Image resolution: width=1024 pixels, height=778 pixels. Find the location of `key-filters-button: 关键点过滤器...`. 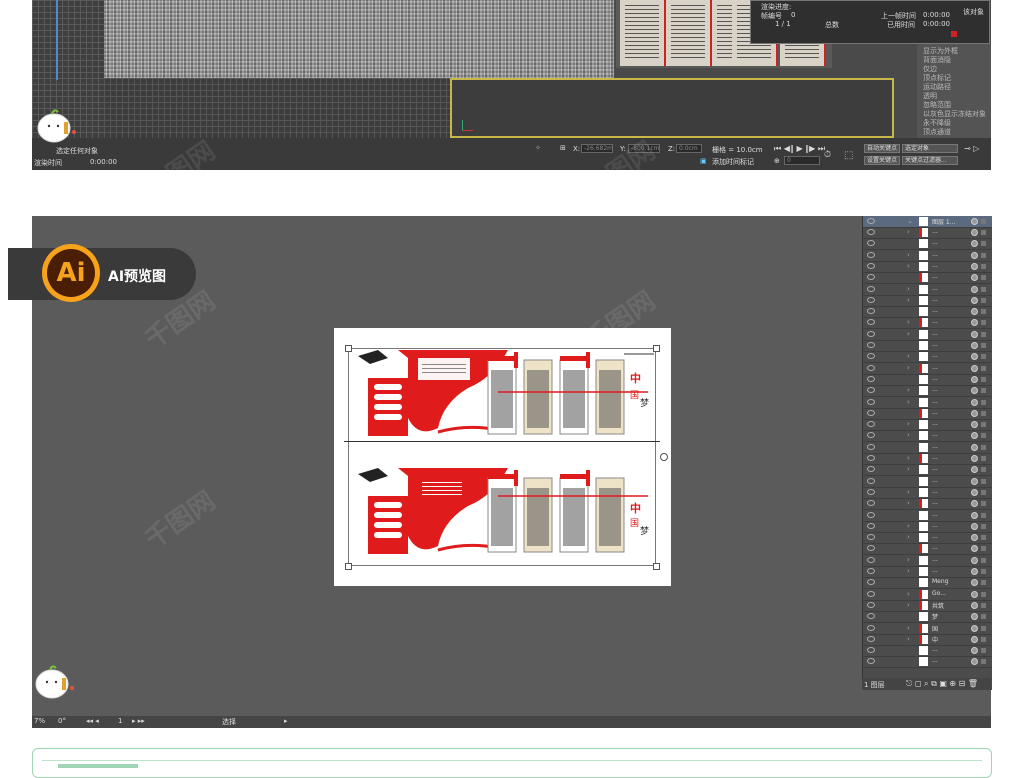

key-filters-button: 关键点过滤器... is located at coordinates (930, 160).